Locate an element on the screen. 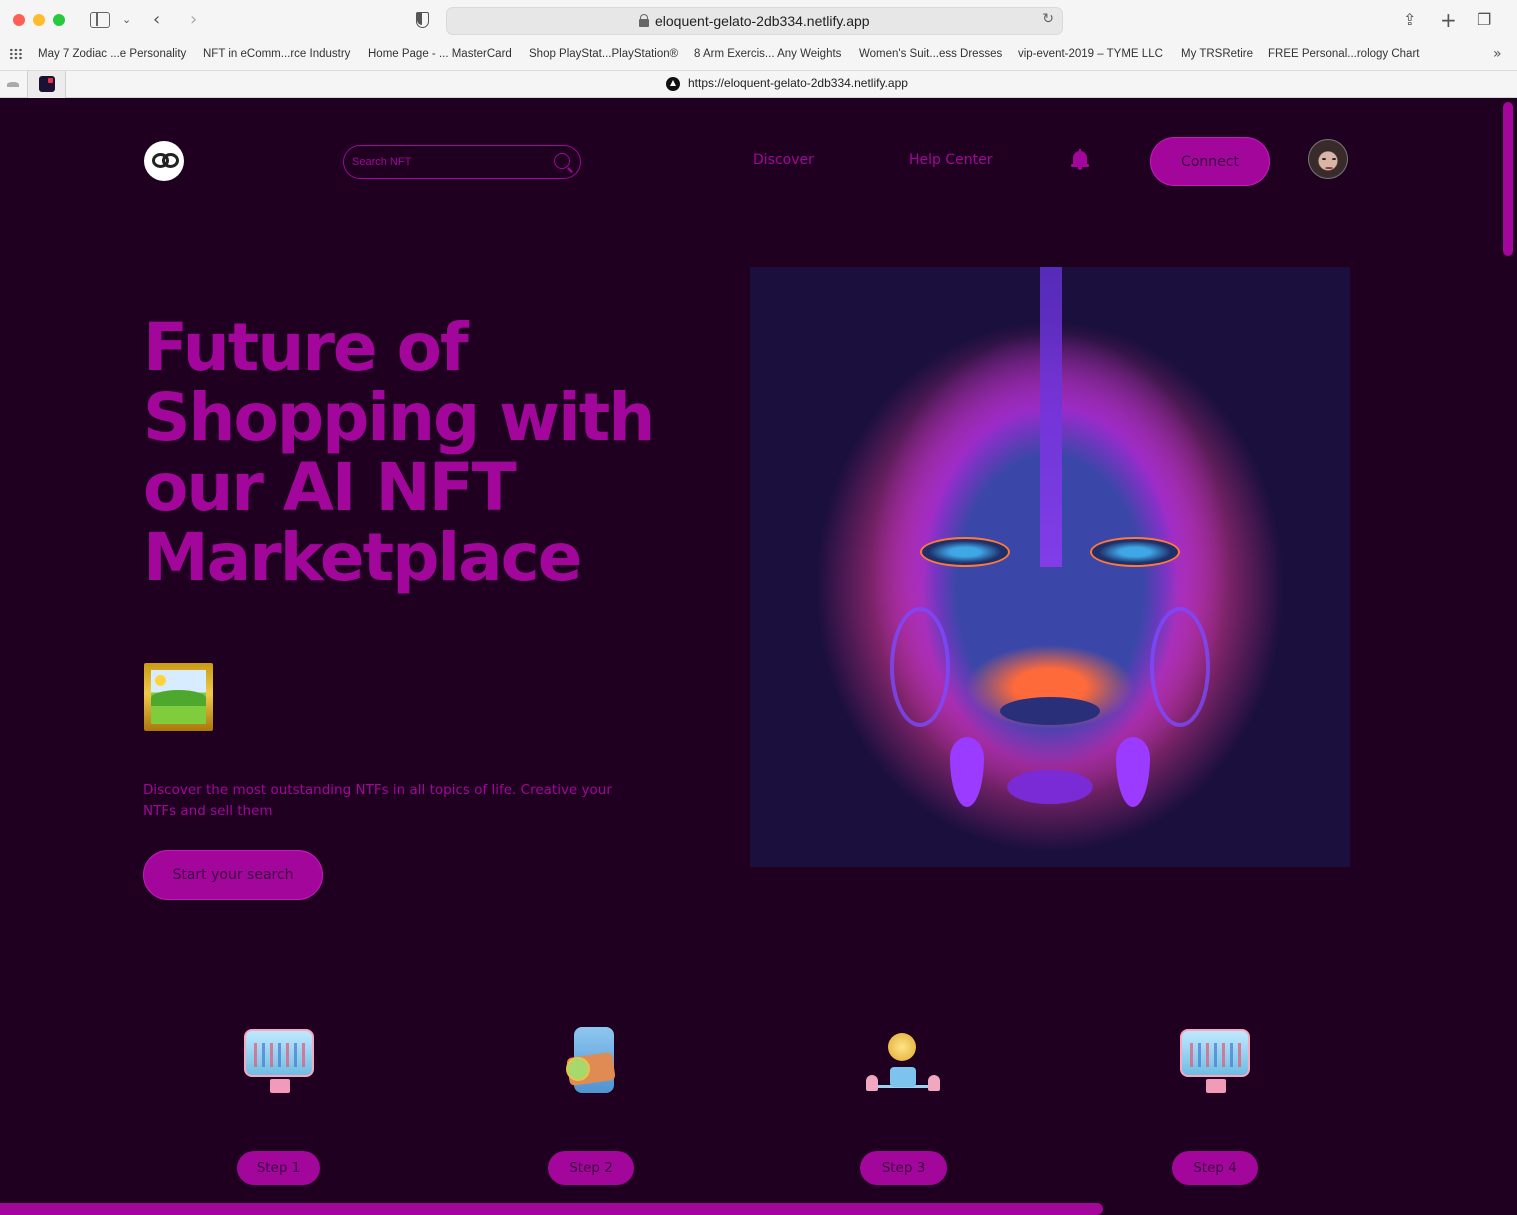  step-1-button: Step 1 is located at coordinates (278, 1168).